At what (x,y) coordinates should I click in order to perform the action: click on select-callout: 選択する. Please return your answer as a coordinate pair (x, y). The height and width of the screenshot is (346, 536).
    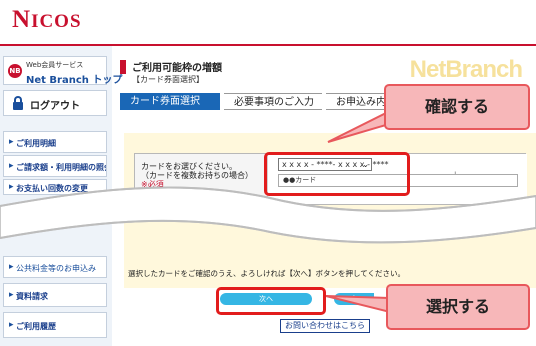
    Looking at the image, I should click on (458, 307).